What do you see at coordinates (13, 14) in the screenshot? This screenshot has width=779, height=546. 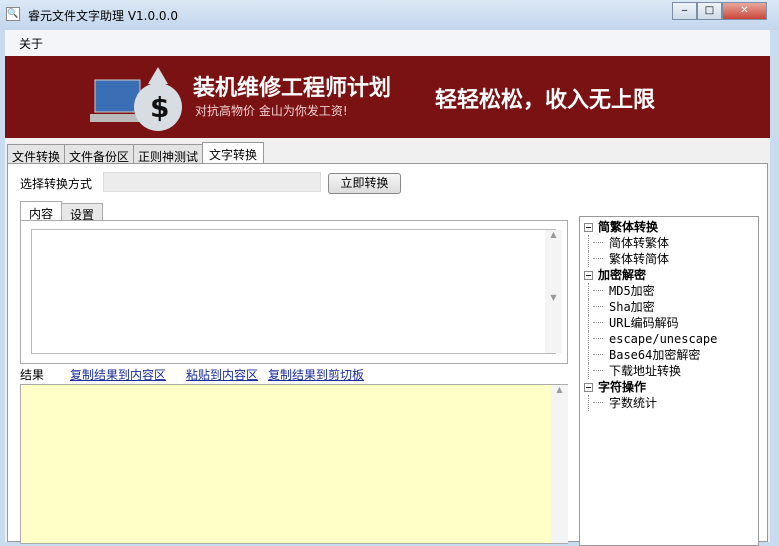 I see `app-icon: 🔍` at bounding box center [13, 14].